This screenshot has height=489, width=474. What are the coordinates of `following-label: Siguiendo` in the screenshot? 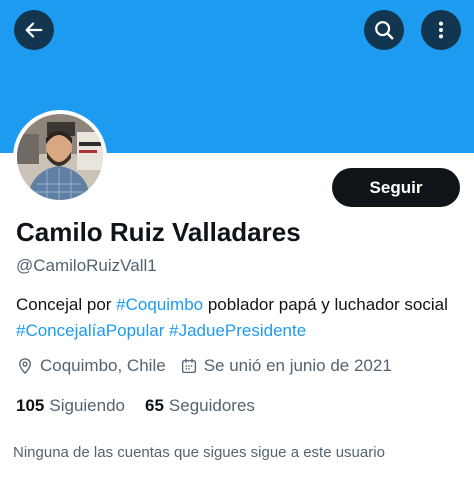 It's located at (87, 405).